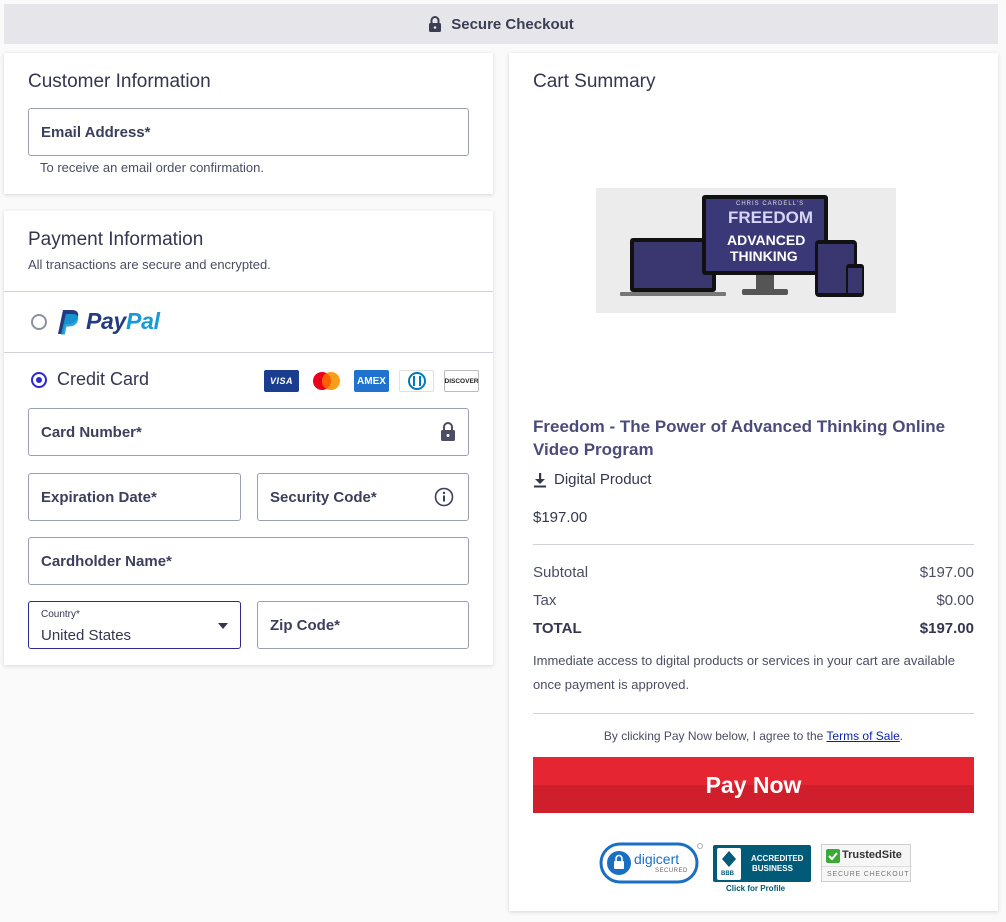  What do you see at coordinates (777, 858) in the screenshot?
I see `bbb-accredited: ACCREDITED` at bounding box center [777, 858].